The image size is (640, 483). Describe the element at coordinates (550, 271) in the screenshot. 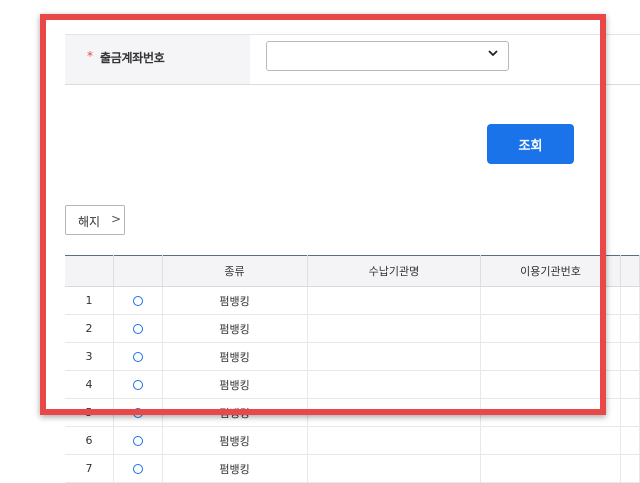

I see `header-institution-number: 이용기관번호` at that location.